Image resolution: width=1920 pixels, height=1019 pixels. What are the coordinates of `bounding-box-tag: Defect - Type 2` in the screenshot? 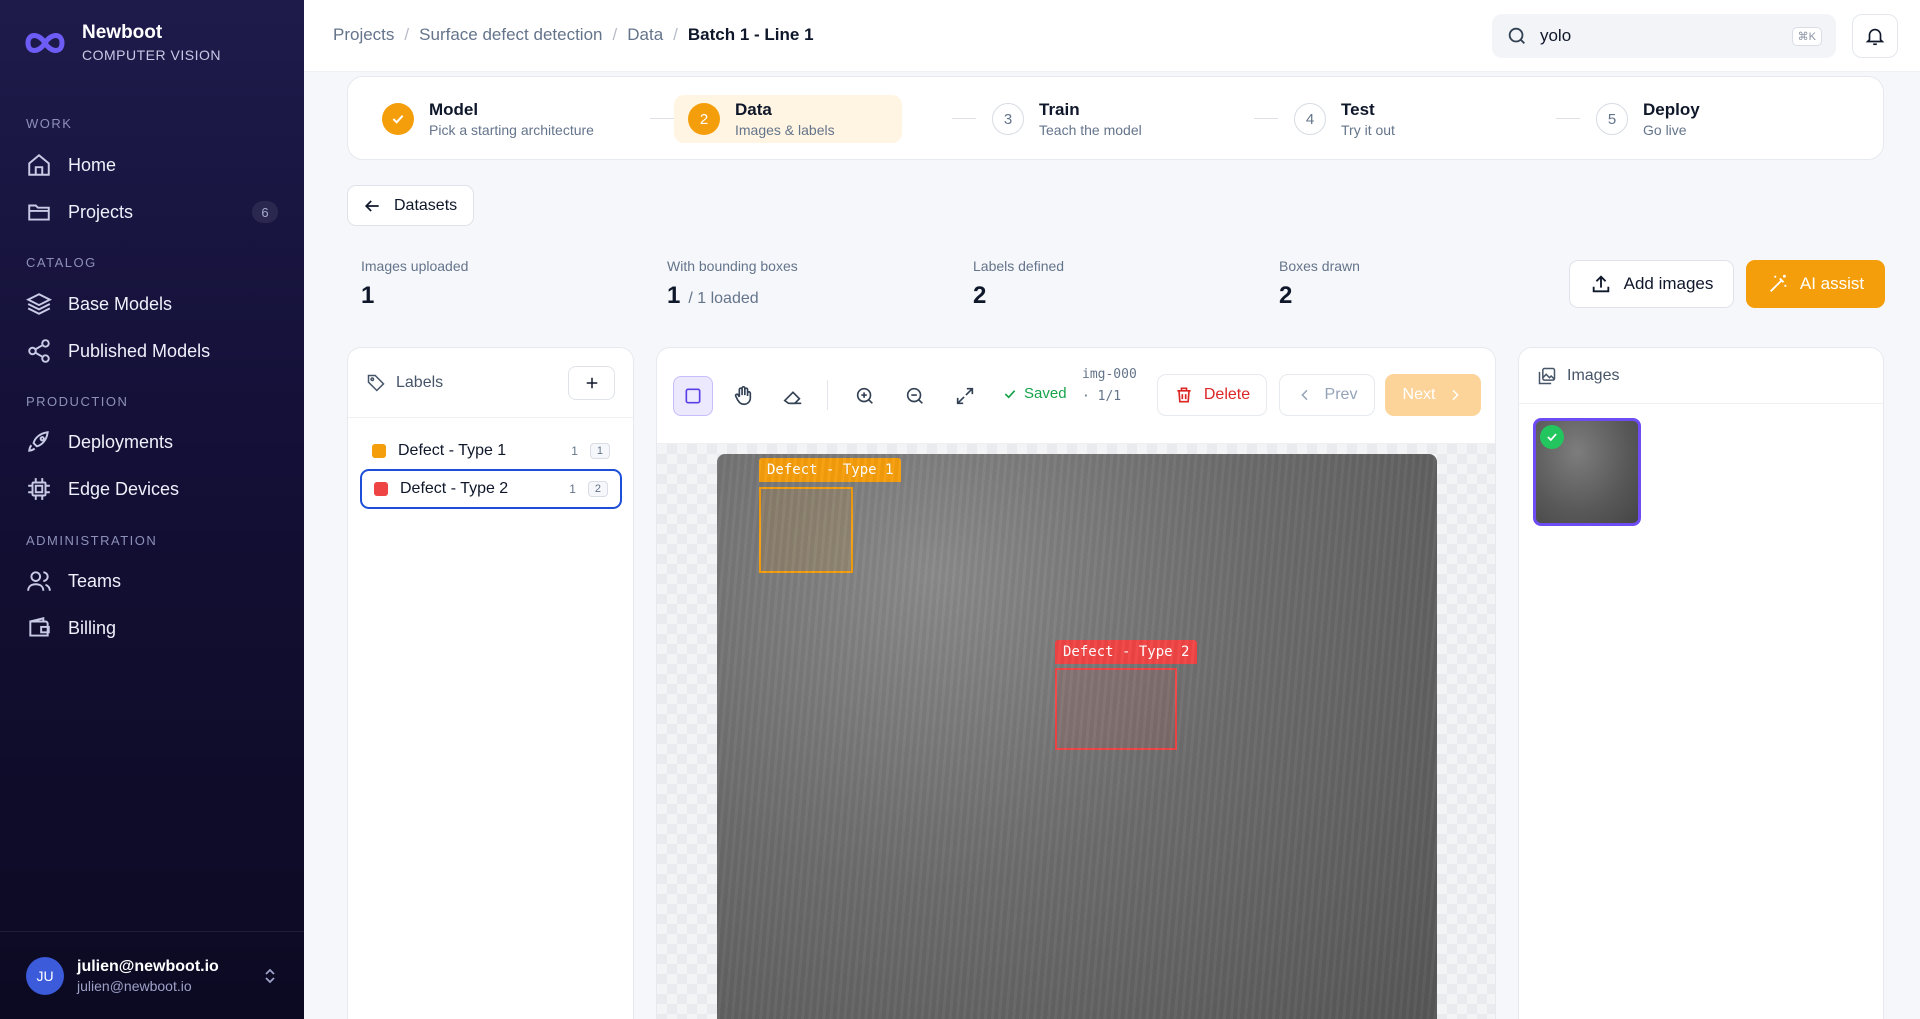 It's located at (1126, 652).